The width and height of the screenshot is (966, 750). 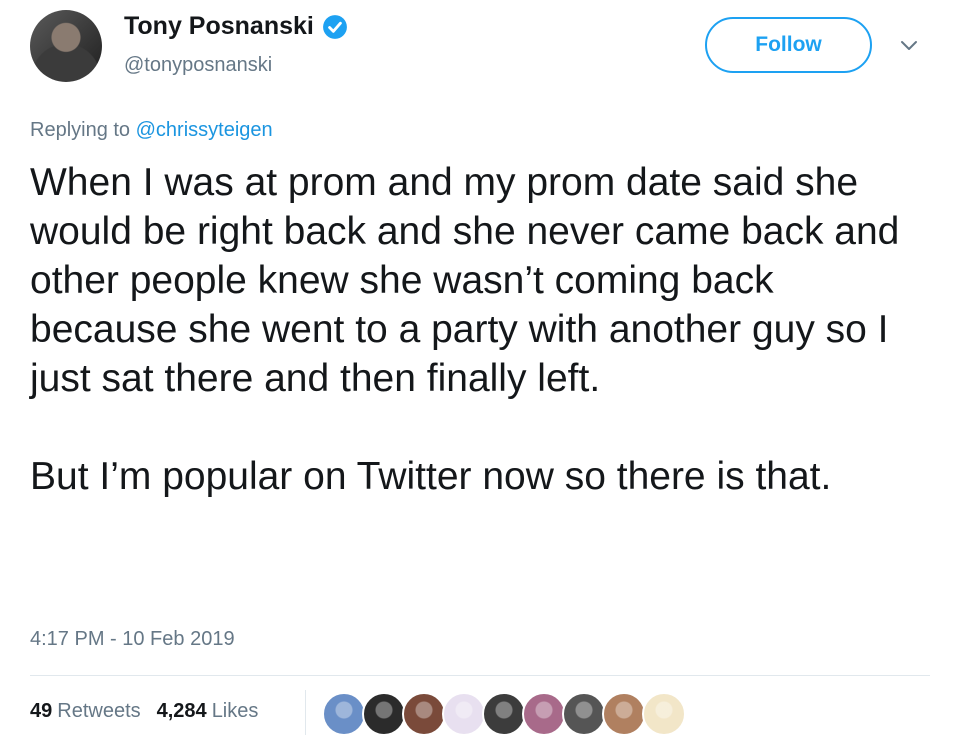 I want to click on verified-badge-icon, so click(x=334, y=26).